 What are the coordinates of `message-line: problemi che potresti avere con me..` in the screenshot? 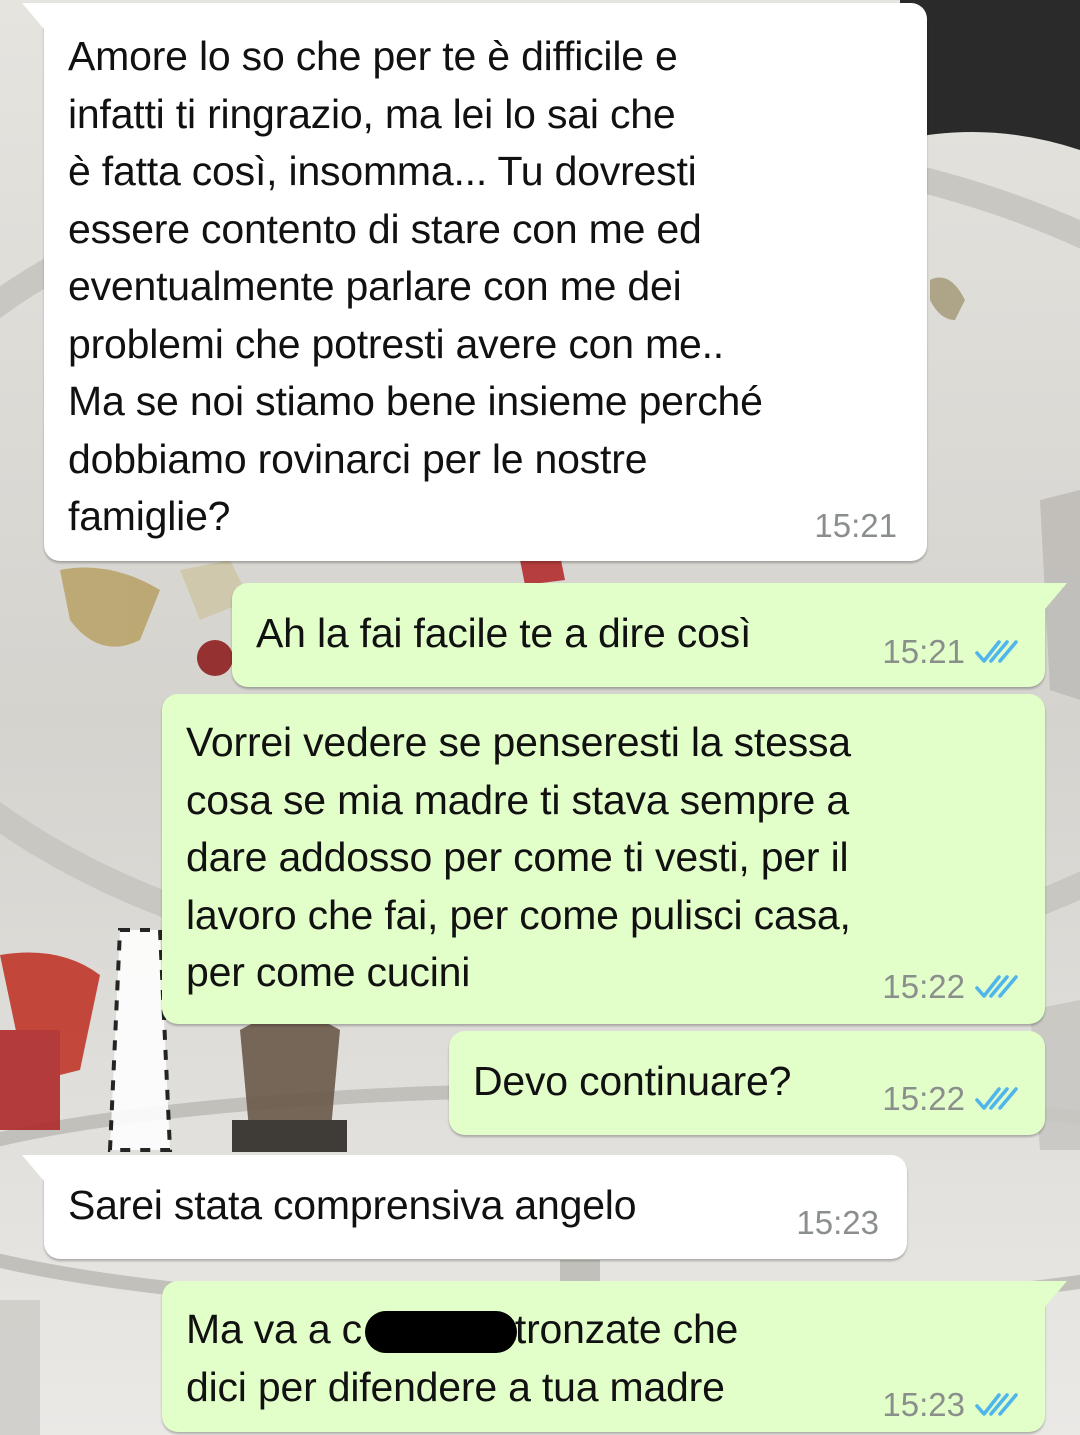 It's located at (396, 343).